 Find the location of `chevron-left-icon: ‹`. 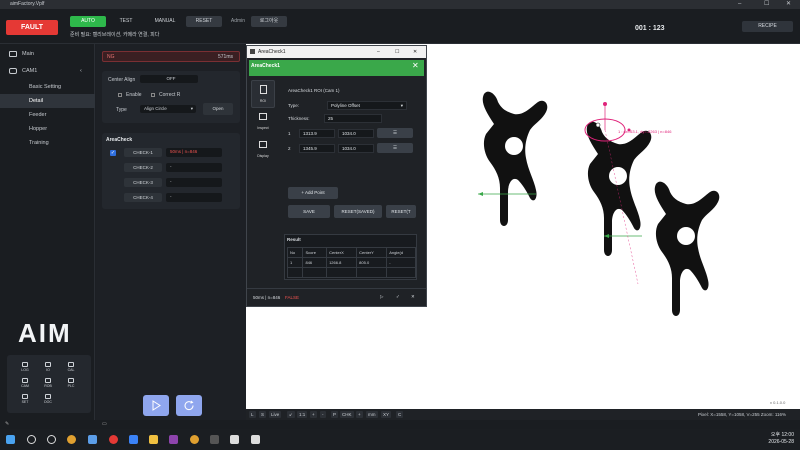

chevron-left-icon: ‹ is located at coordinates (81, 71).